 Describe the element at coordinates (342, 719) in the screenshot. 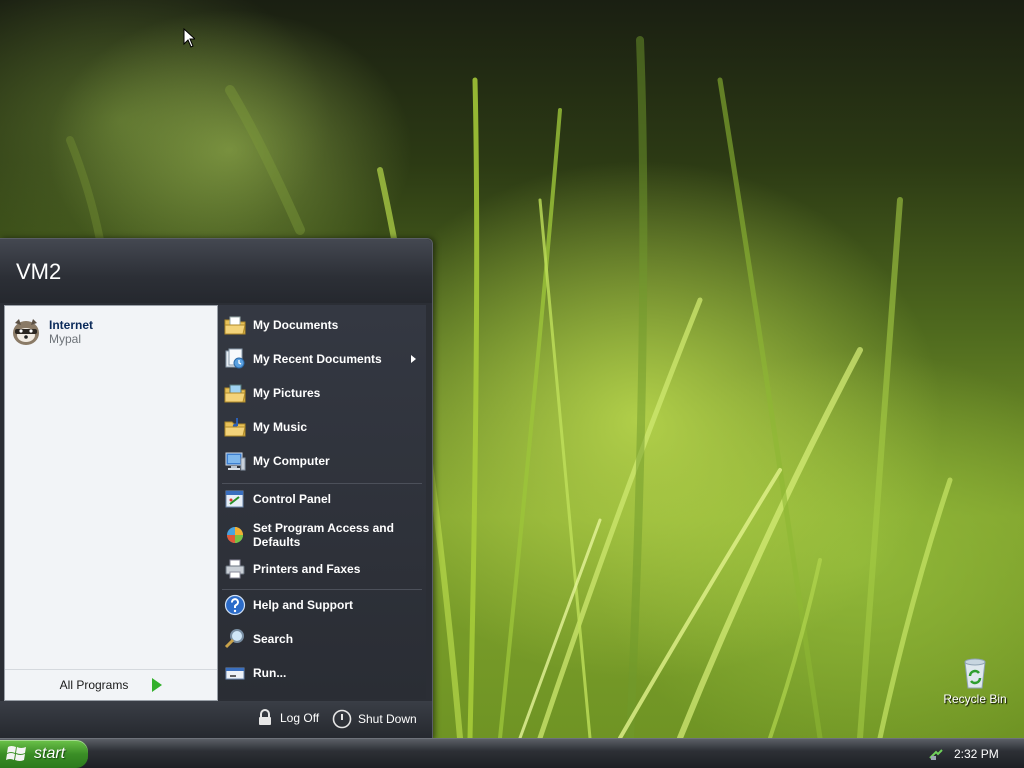

I see `power-icon` at that location.